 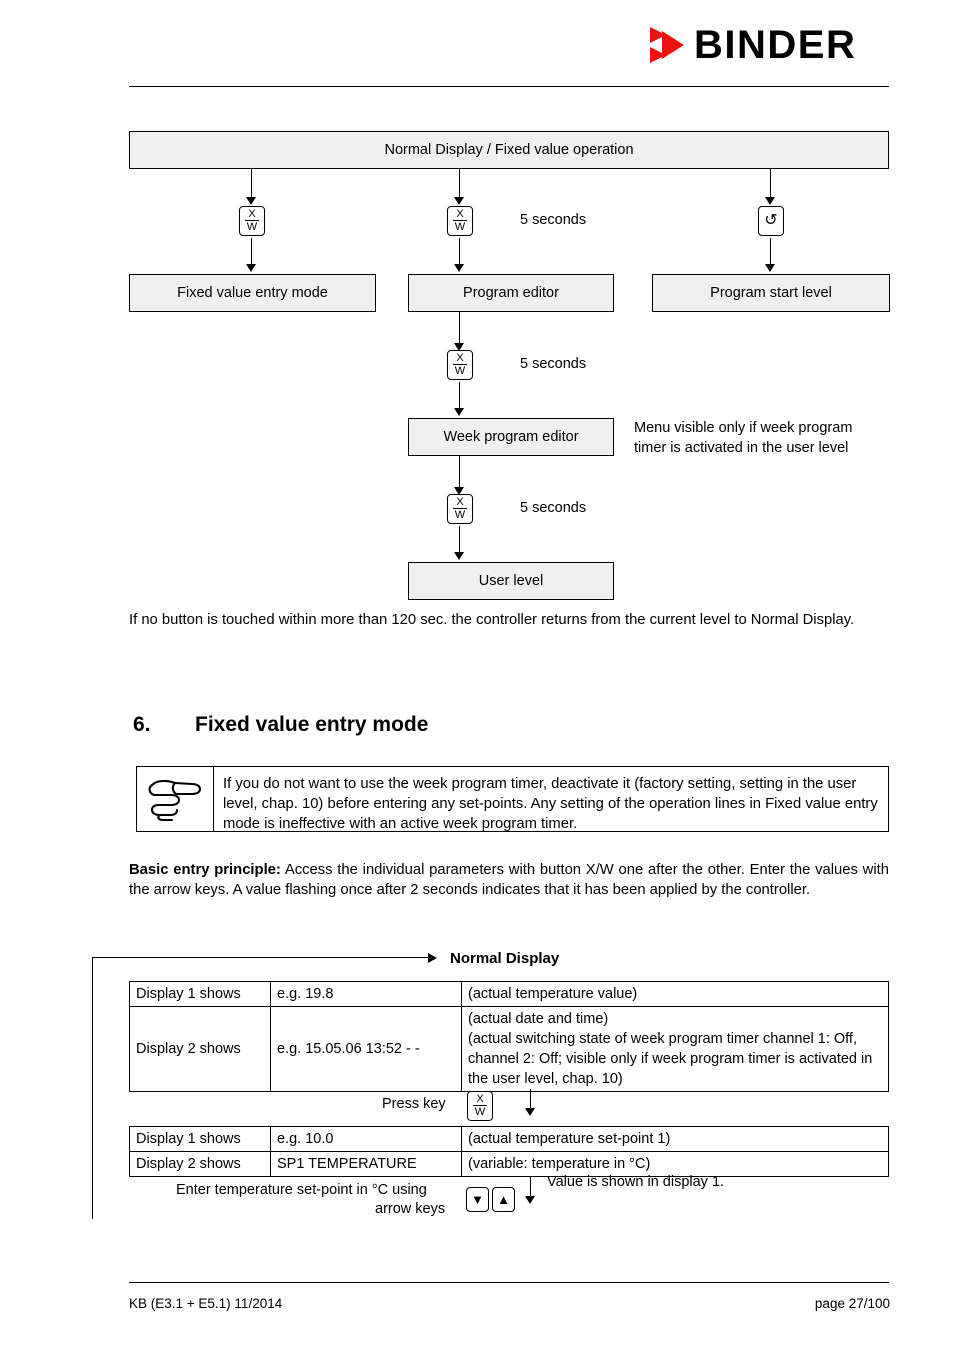 I want to click on note-icon-cell, so click(x=175, y=799).